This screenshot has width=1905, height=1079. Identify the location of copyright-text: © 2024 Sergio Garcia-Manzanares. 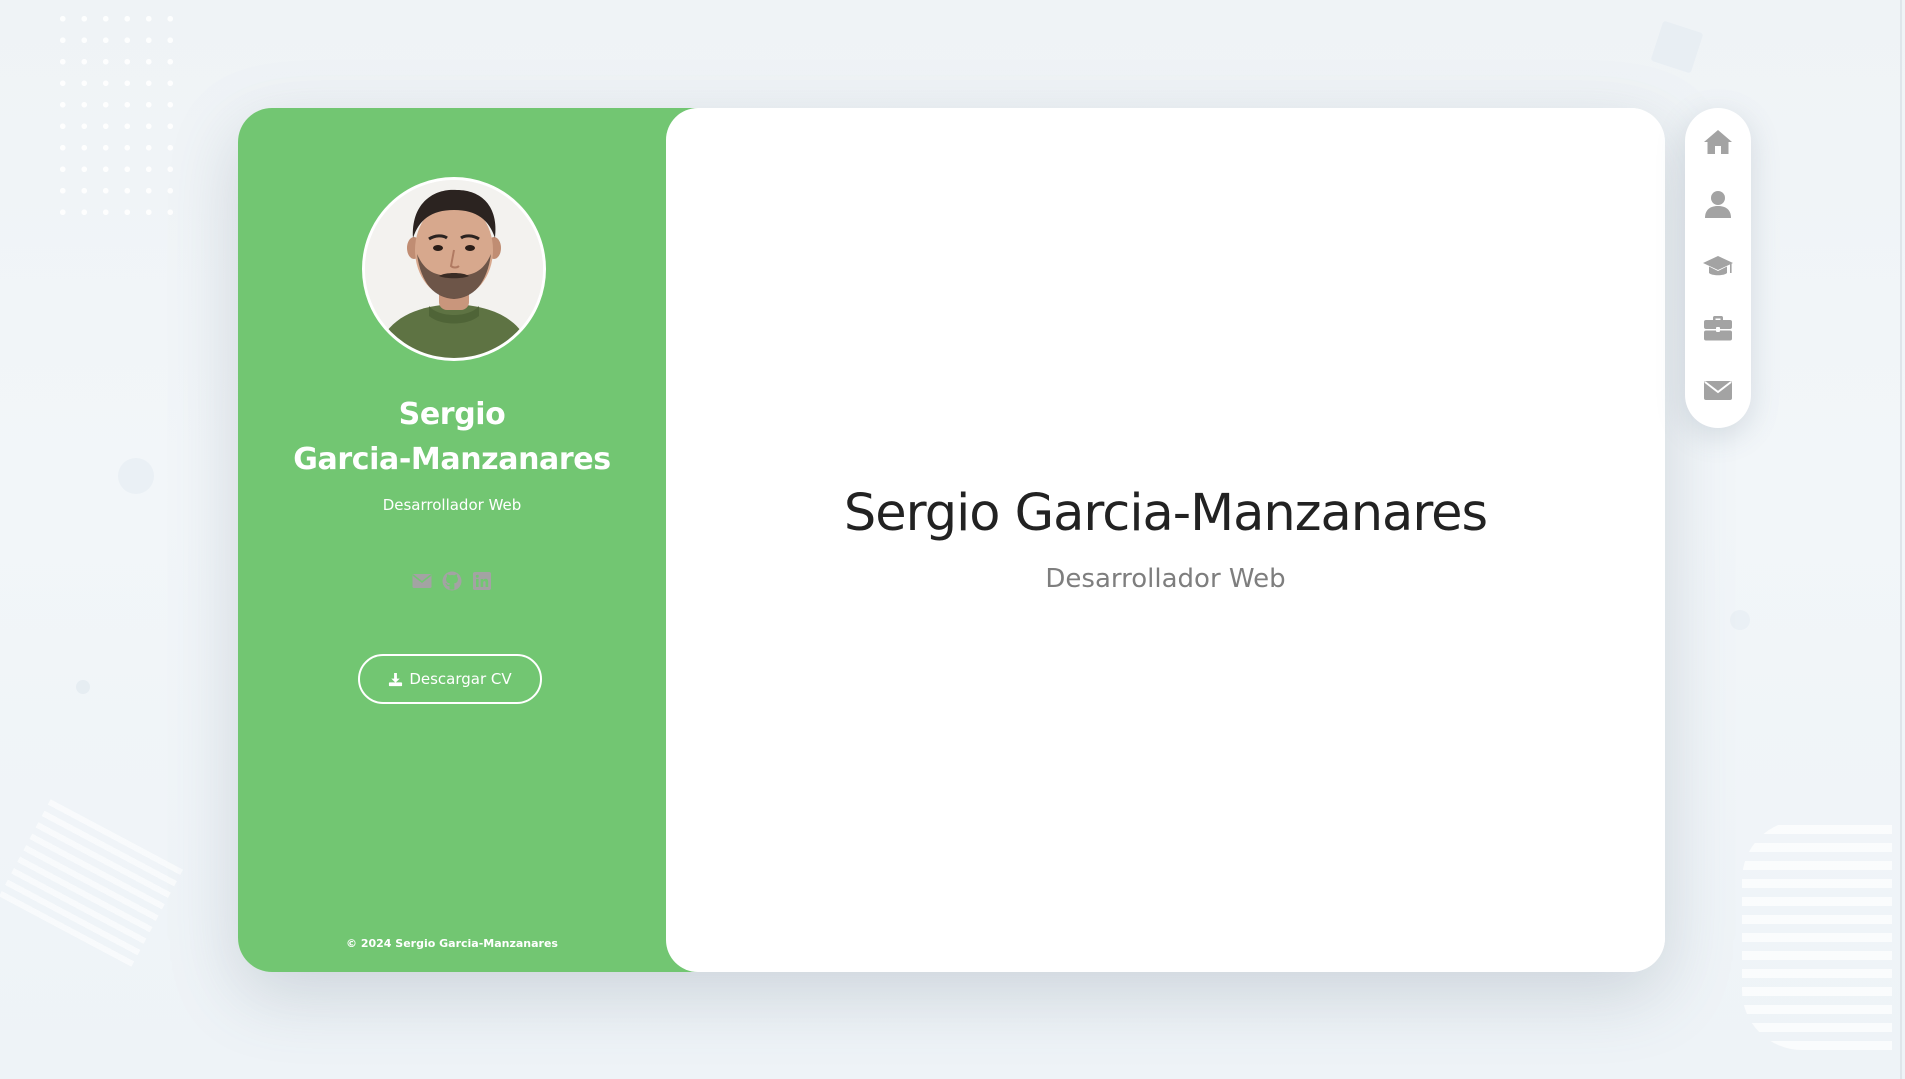
(452, 943).